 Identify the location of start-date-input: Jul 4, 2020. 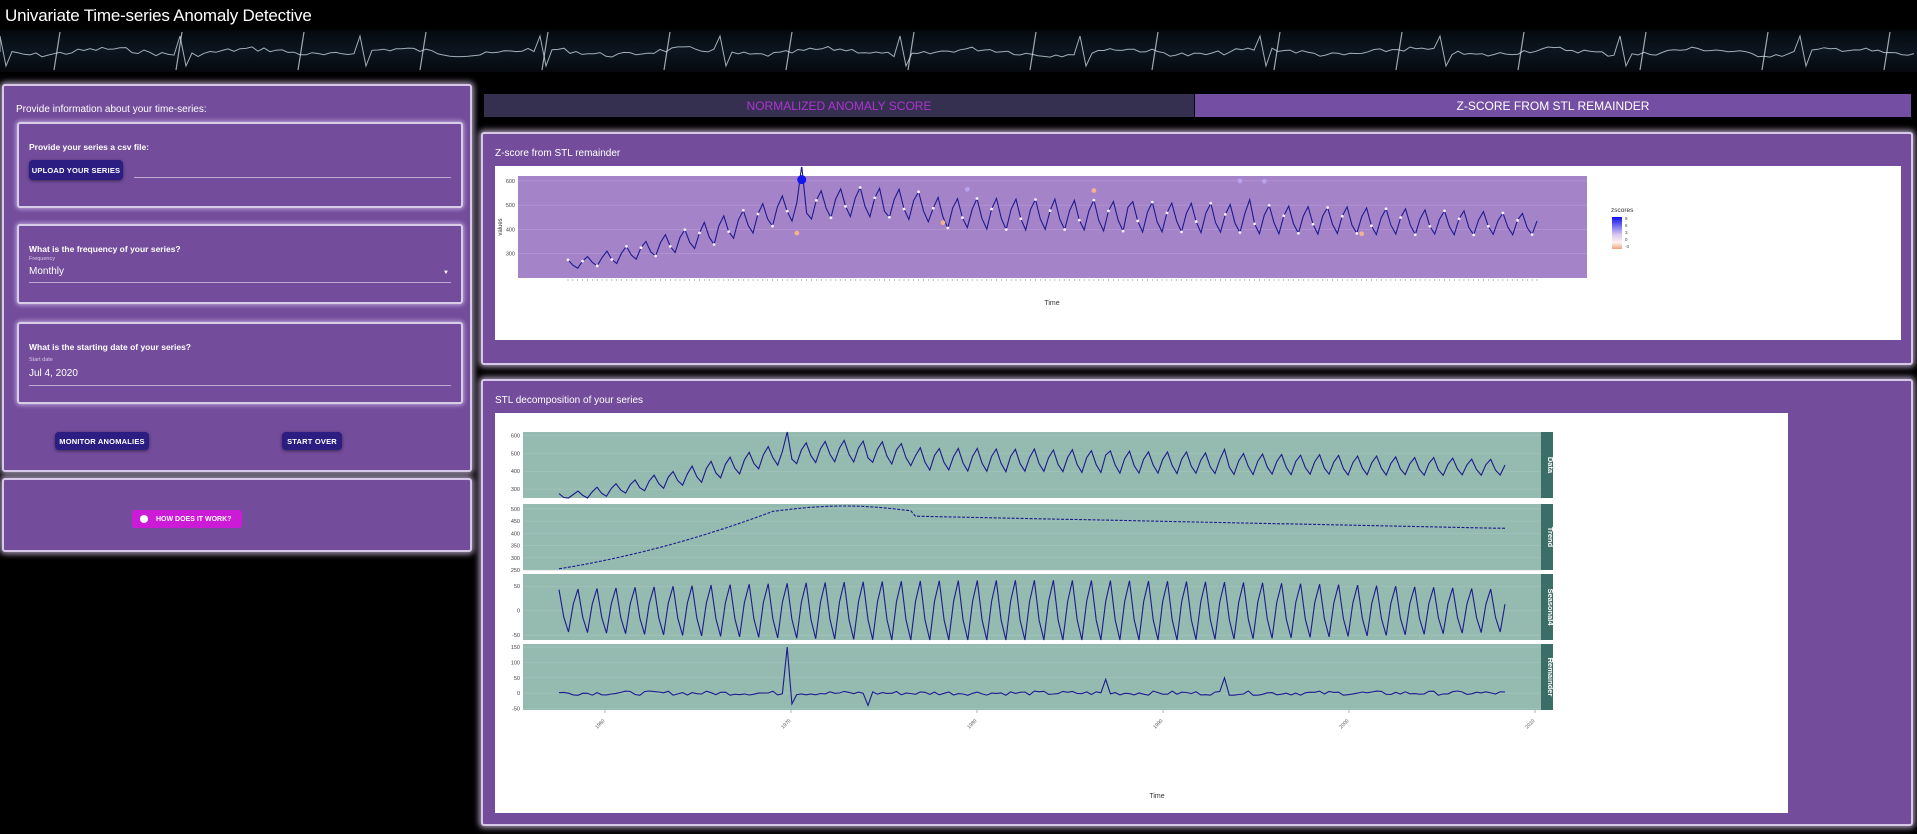
(53, 373).